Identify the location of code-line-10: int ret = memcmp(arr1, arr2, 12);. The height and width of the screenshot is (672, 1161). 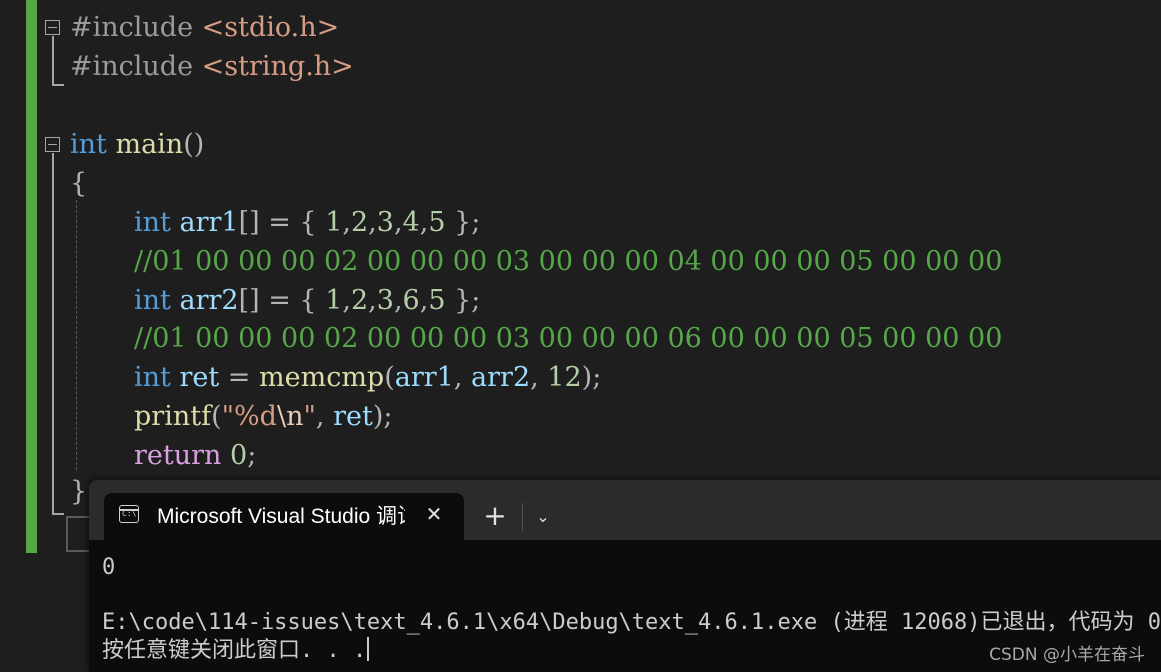
(367, 377).